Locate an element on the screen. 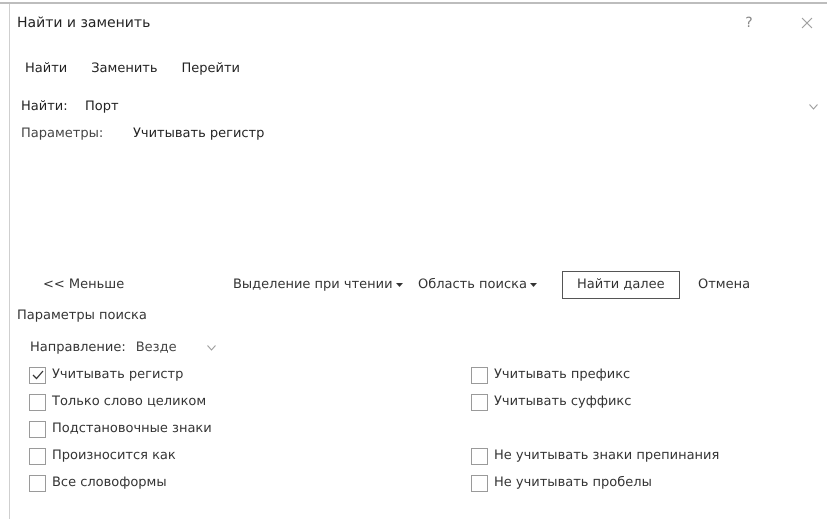 The image size is (827, 519). window-title: Найти и заменить is located at coordinates (84, 23).